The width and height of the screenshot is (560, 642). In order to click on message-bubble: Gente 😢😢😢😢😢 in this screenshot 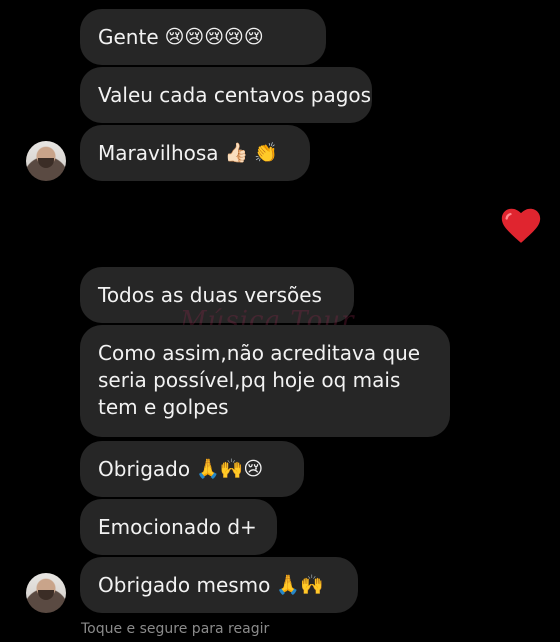, I will do `click(203, 37)`.